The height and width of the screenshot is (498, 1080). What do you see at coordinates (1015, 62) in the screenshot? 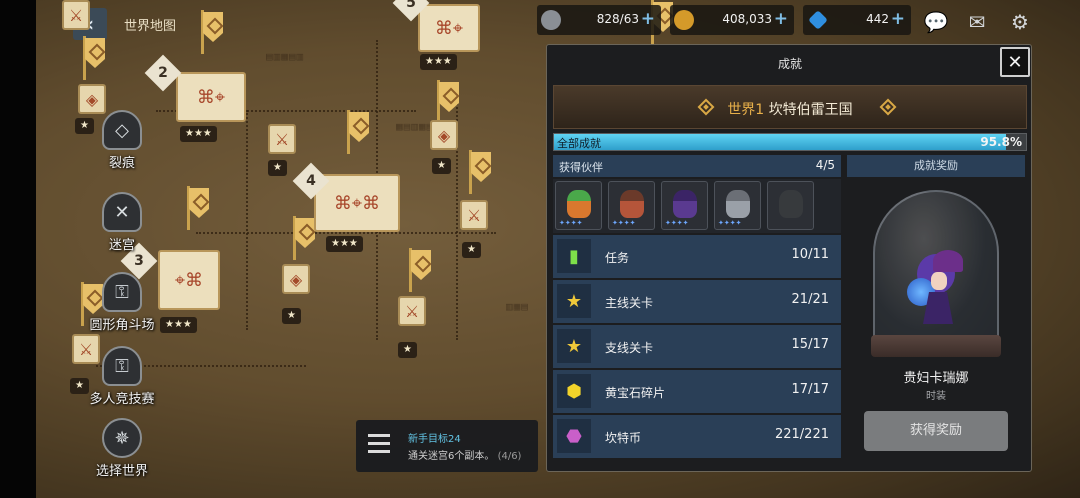
I see `close-button: ✕` at bounding box center [1015, 62].